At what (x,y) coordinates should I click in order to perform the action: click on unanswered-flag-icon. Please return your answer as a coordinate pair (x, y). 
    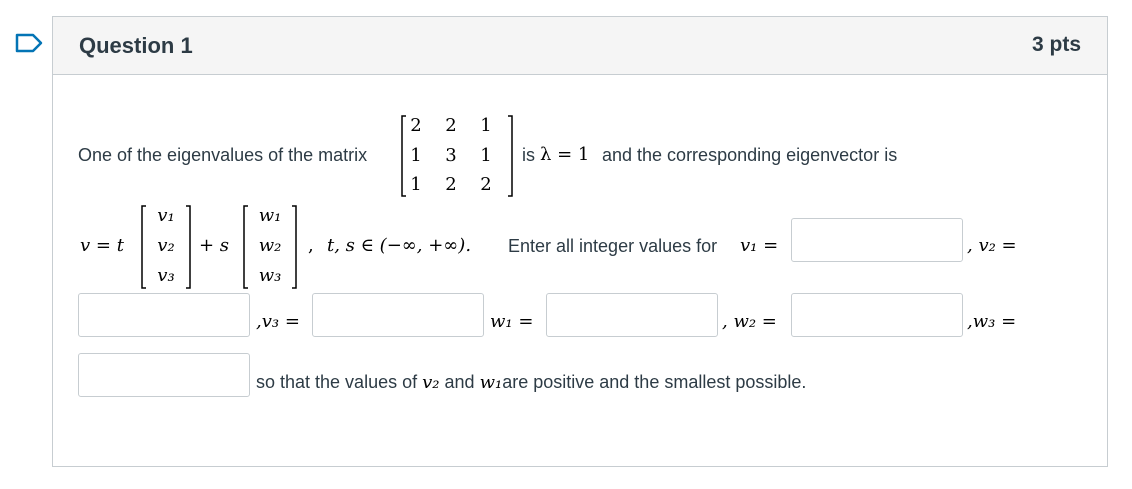
    Looking at the image, I should click on (29, 43).